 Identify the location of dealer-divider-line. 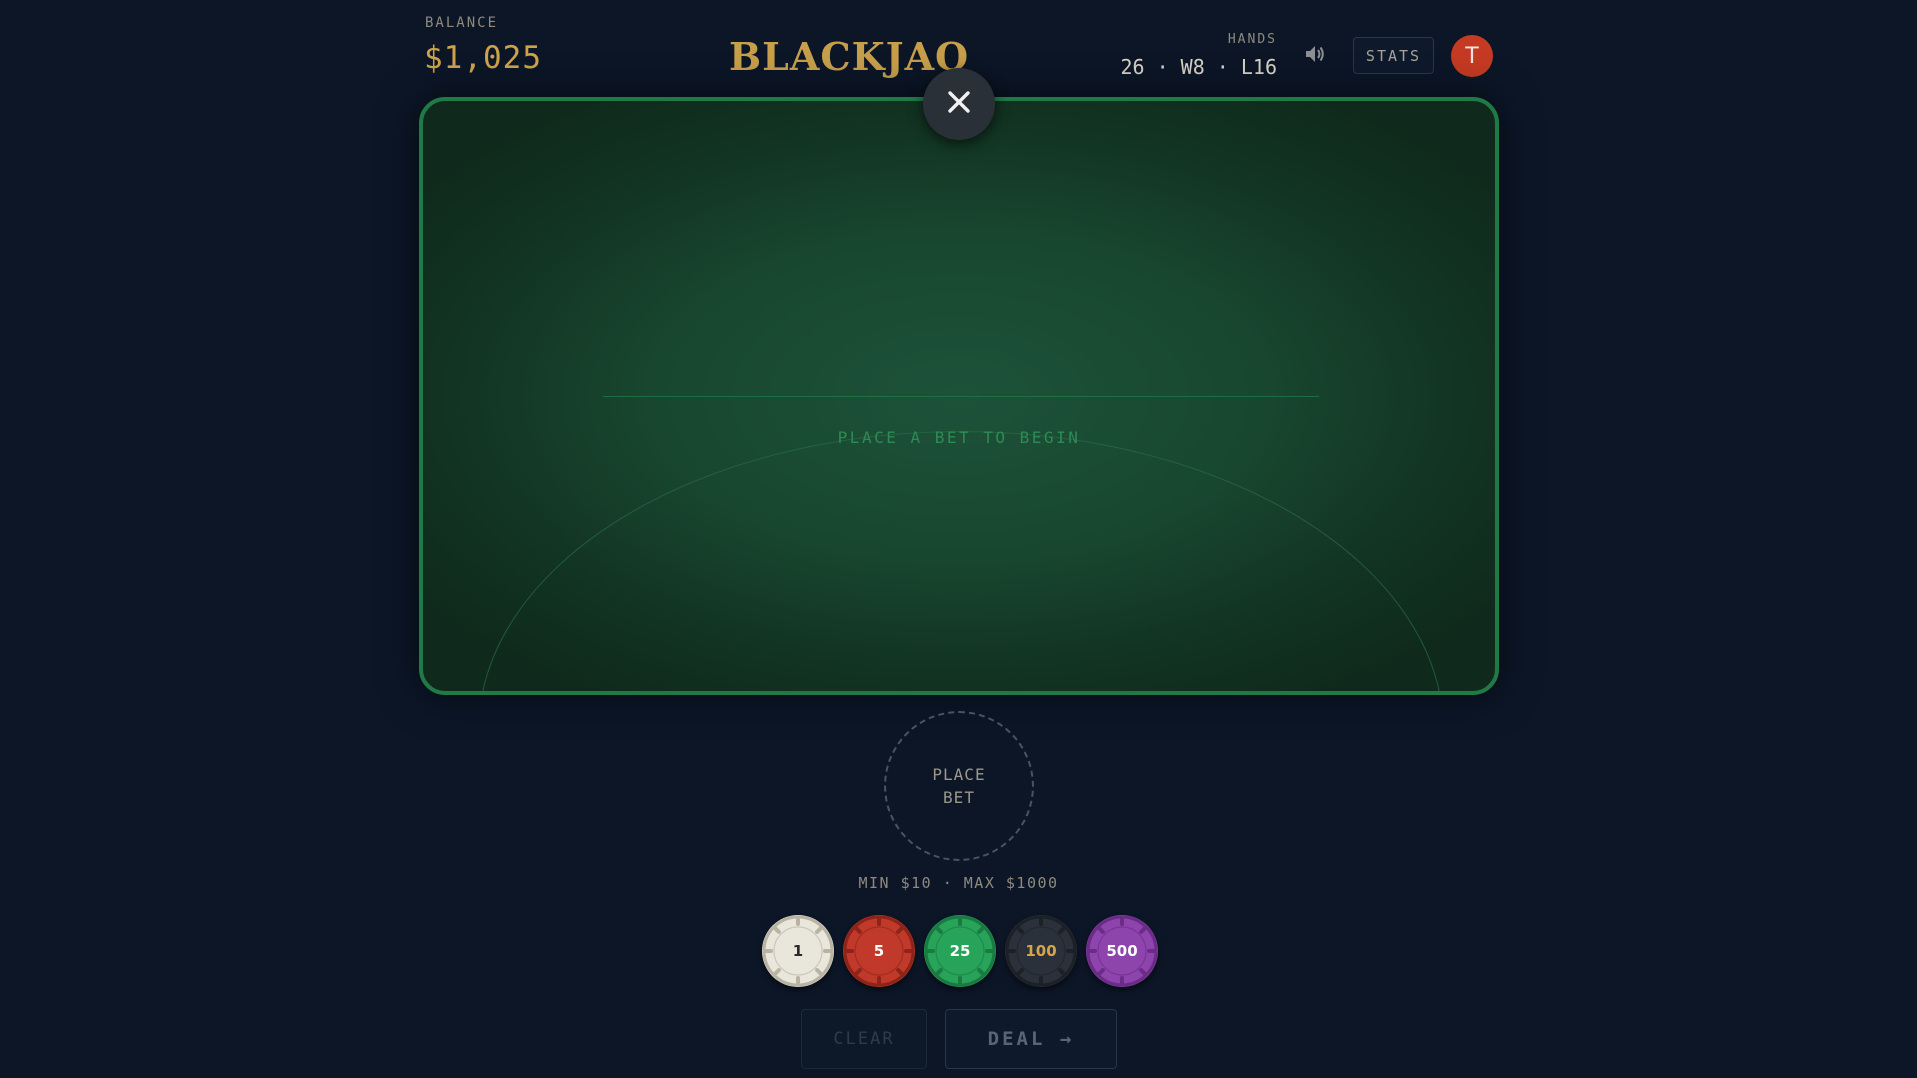
(961, 396).